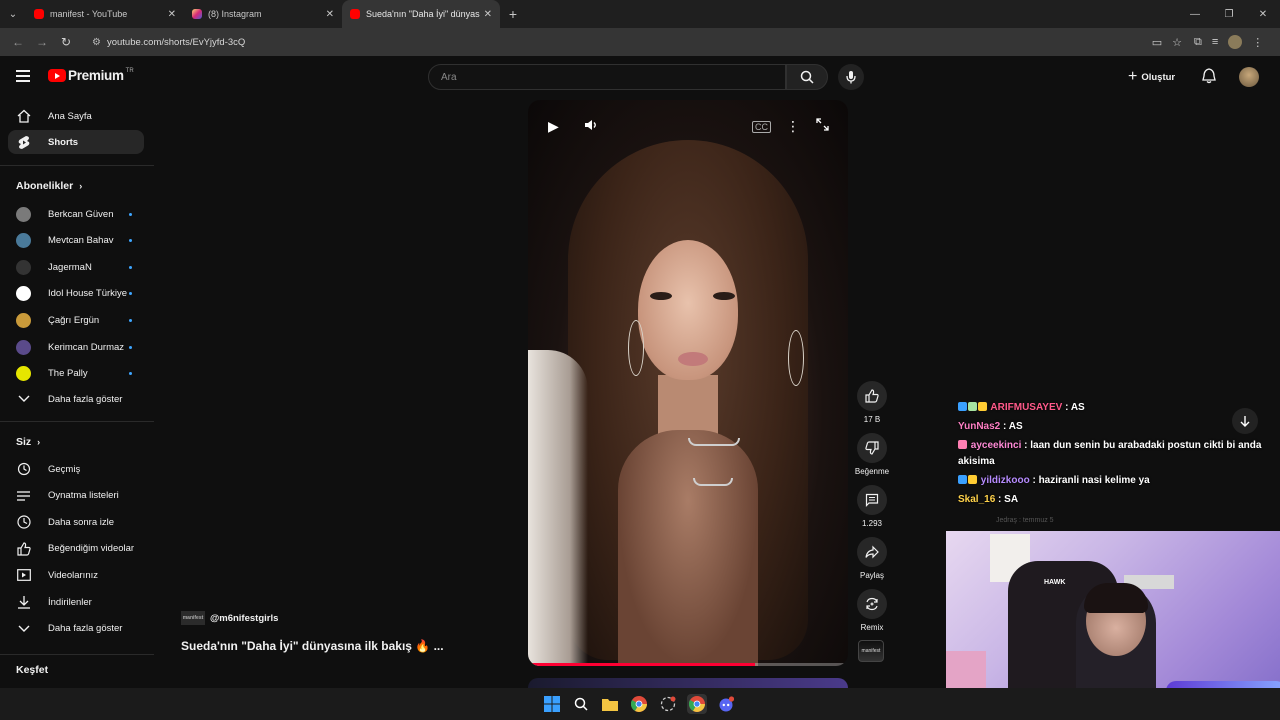  Describe the element at coordinates (421, 14) in the screenshot. I see `tab-shorts-active: Sueda'nın "Daha İyi" dünyasına ✕` at that location.